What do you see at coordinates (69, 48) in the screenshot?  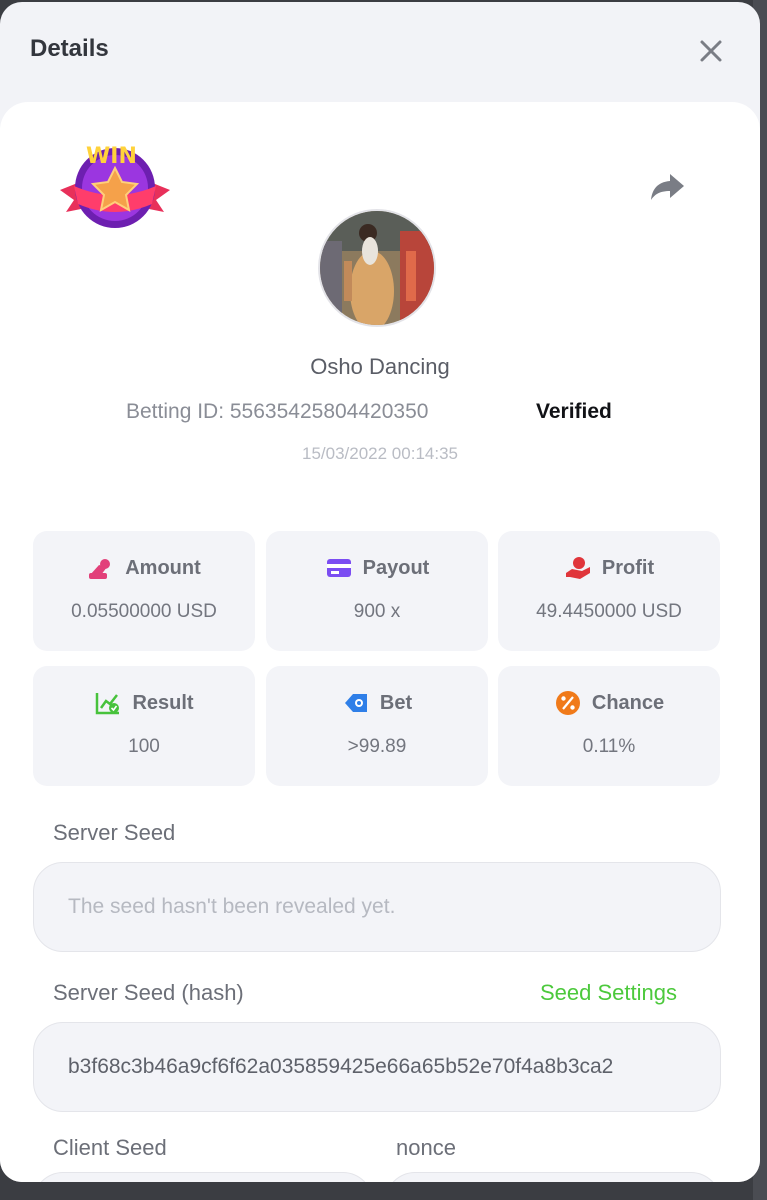 I see `modal-title: Details` at bounding box center [69, 48].